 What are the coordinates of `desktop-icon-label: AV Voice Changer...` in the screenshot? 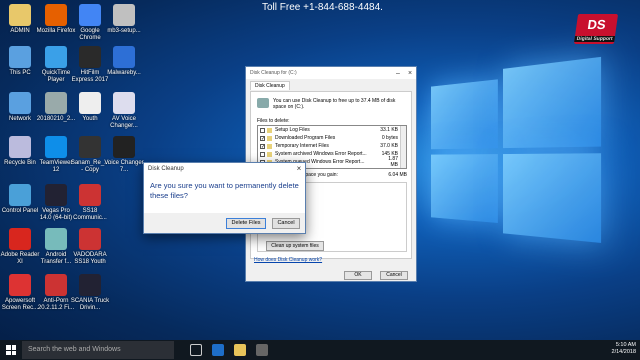 It's located at (124, 122).